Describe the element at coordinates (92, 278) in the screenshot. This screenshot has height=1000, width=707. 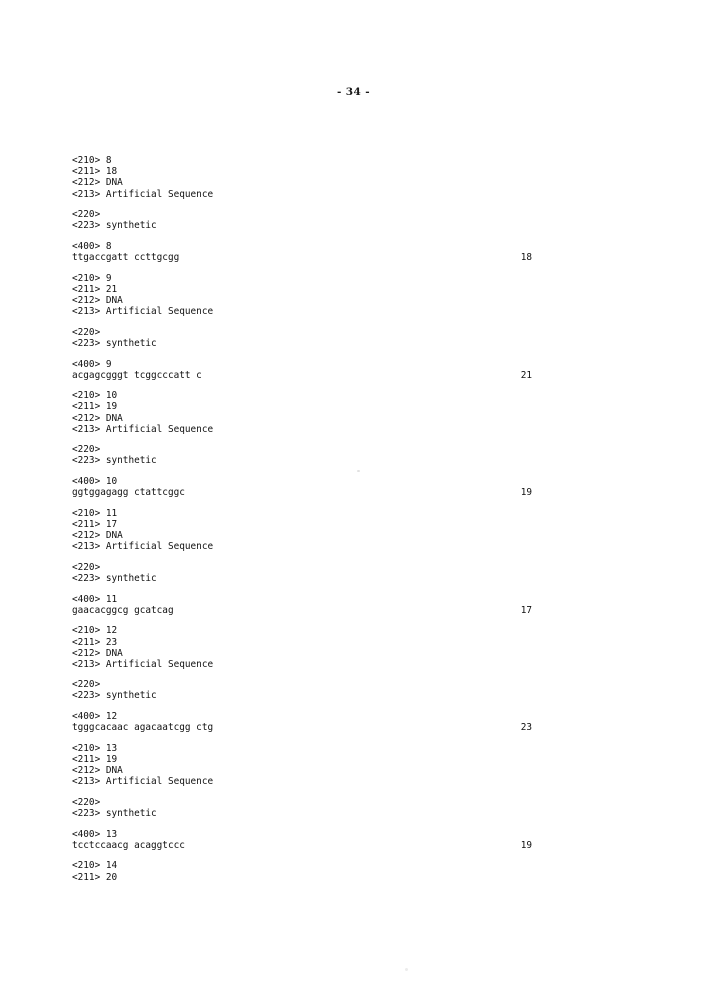
I see `numeric-identifier-line: <210> 9` at that location.